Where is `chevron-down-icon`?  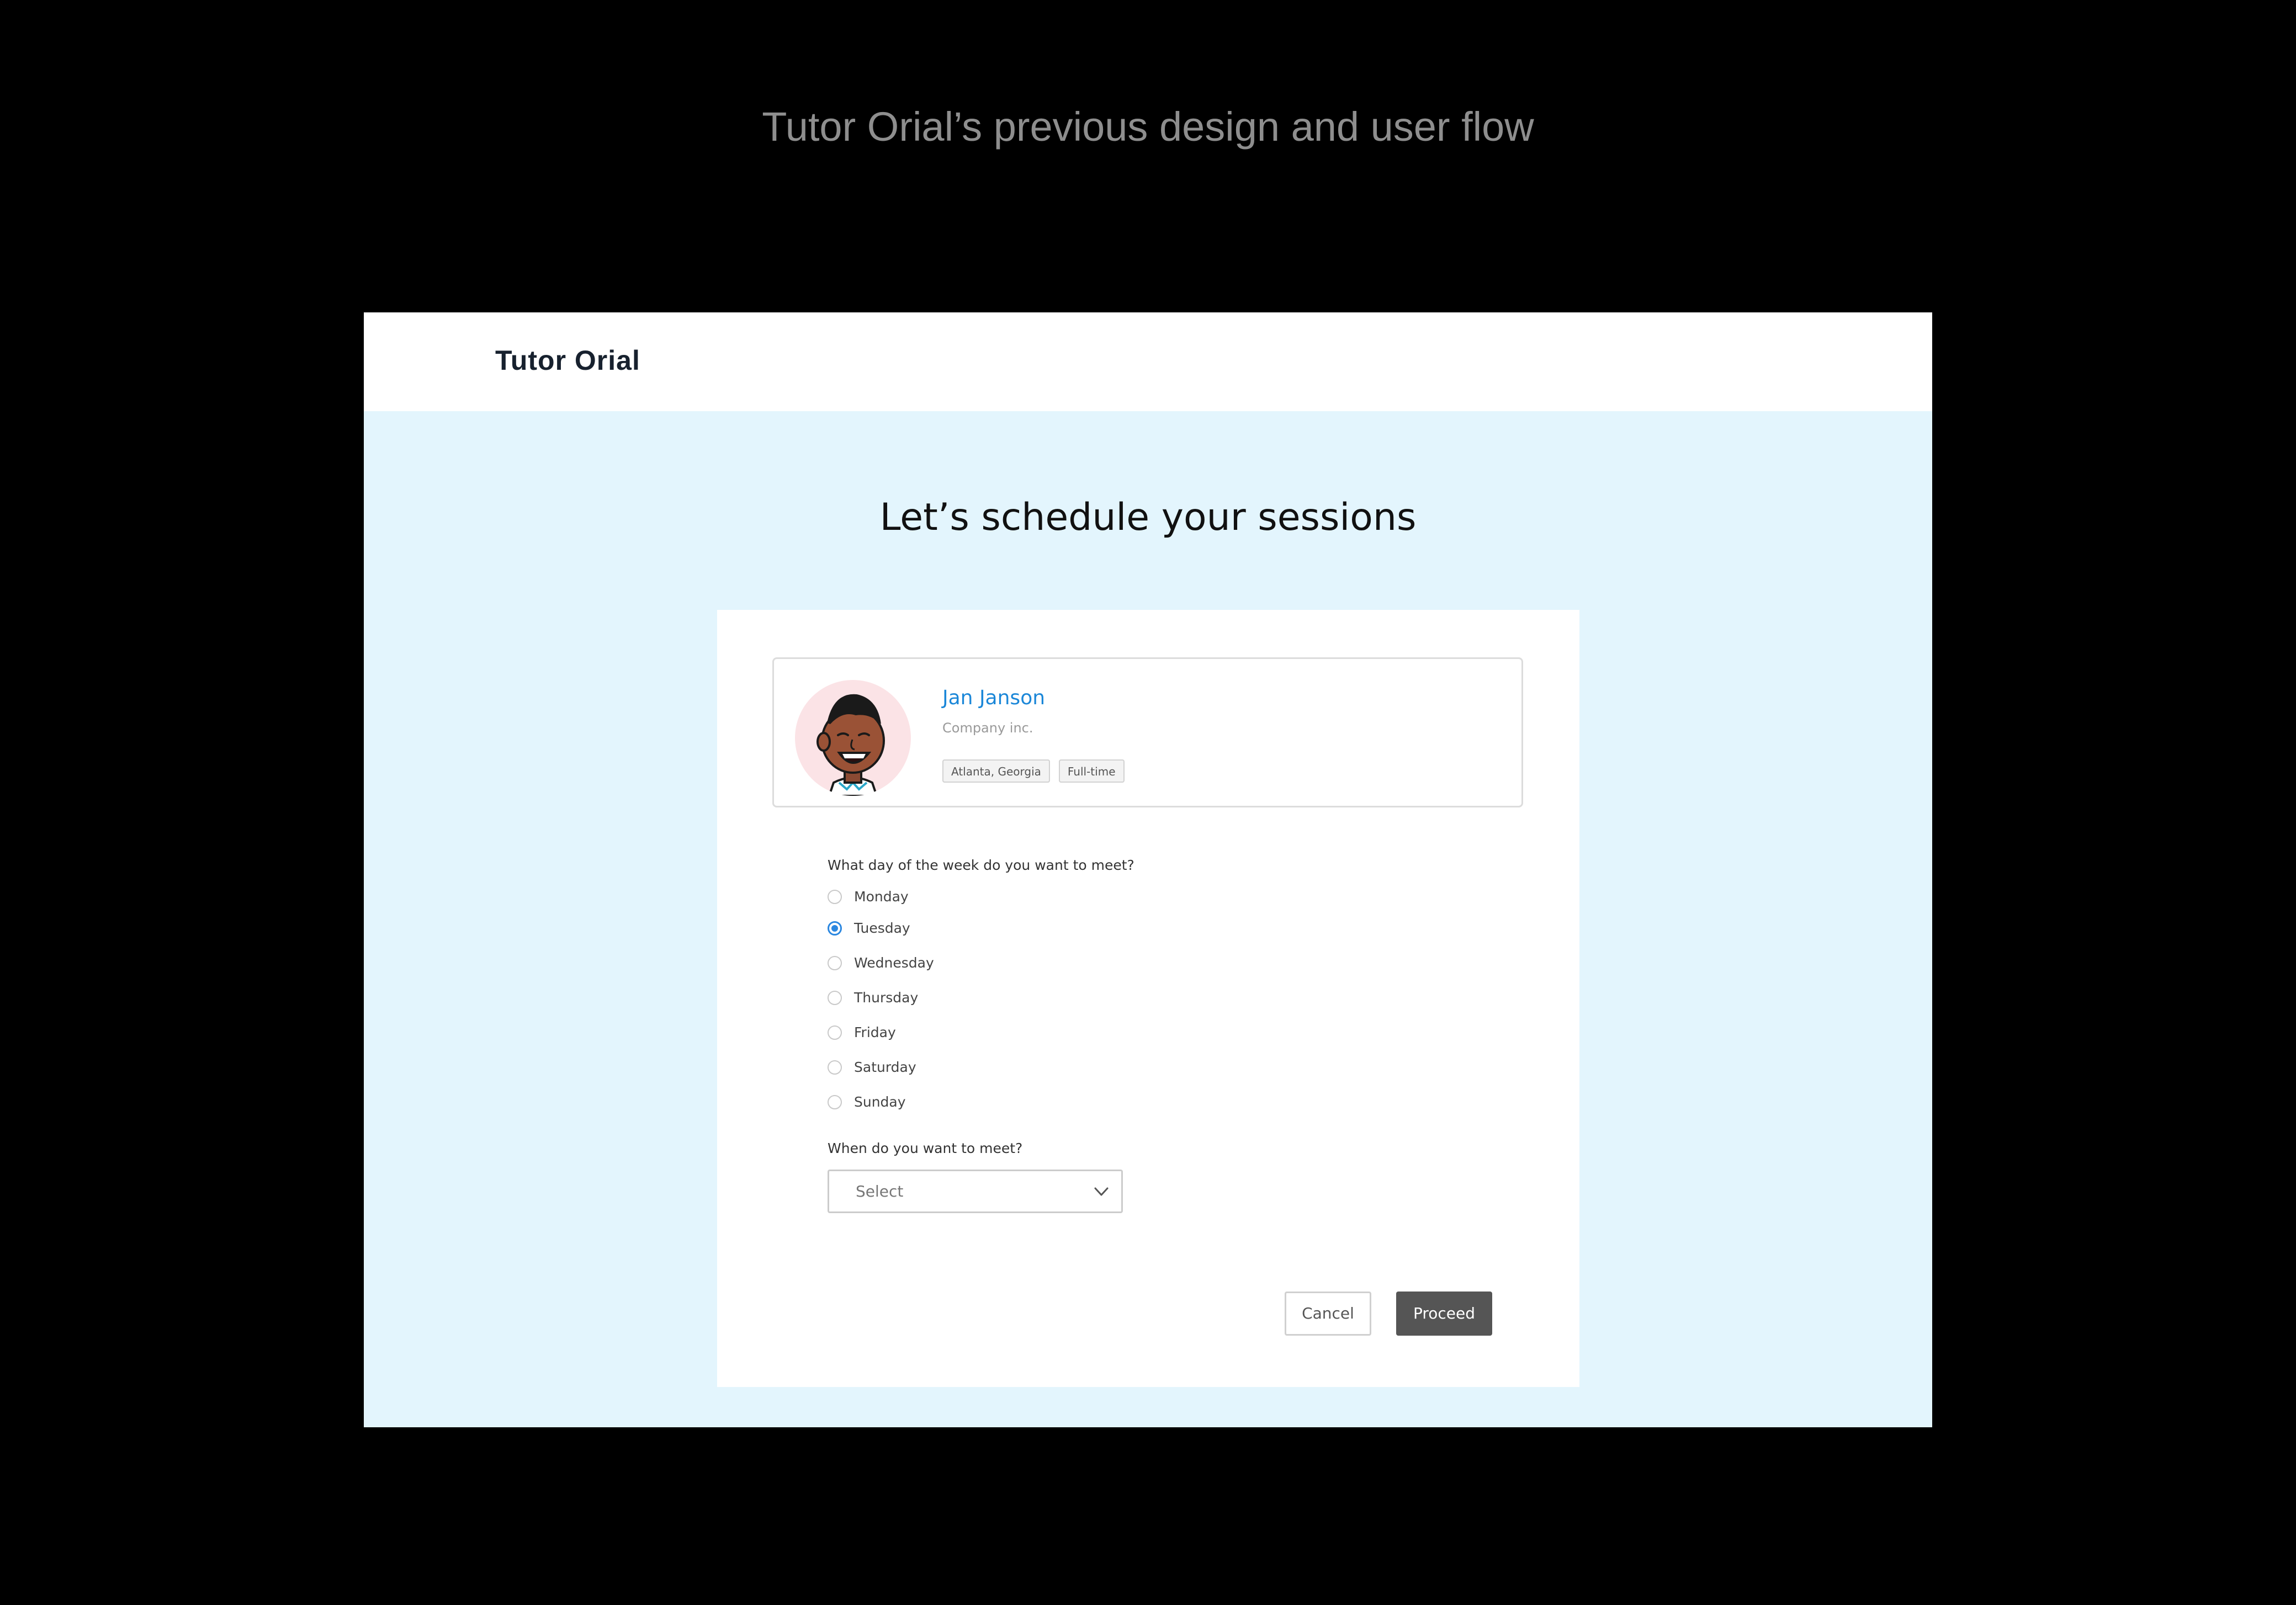
chevron-down-icon is located at coordinates (1101, 1191).